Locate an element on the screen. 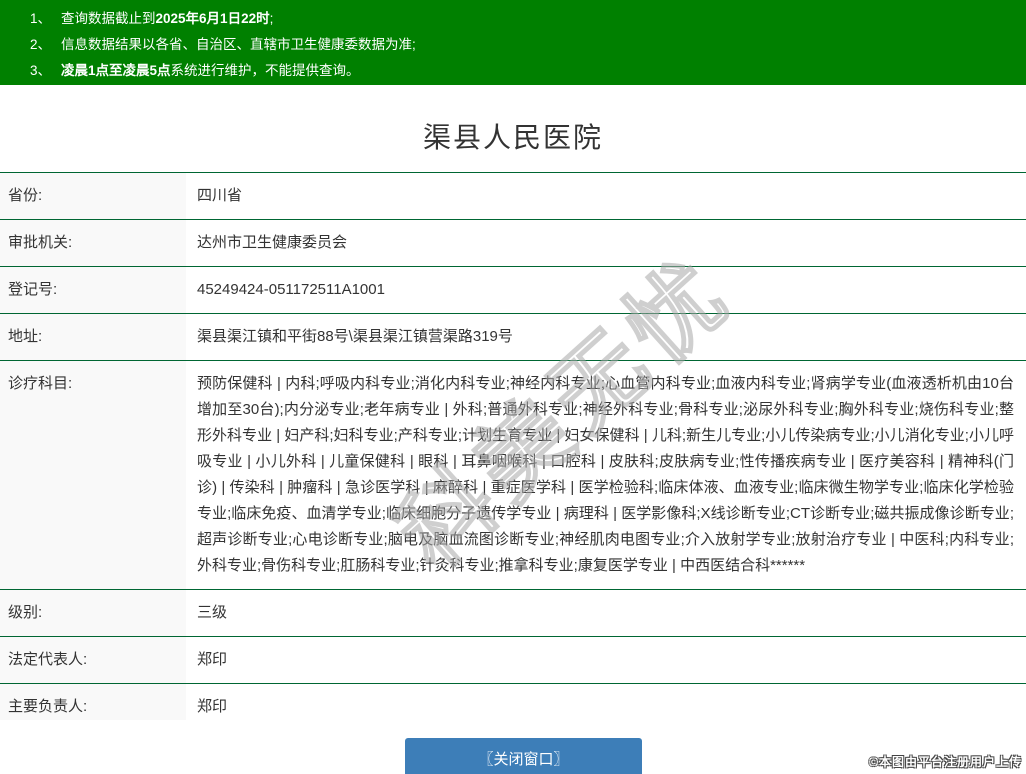 The width and height of the screenshot is (1026, 774). table-row-address: 地址: 渠县渠江镇和平街88号\渠县渠江镇营渠路319号 is located at coordinates (513, 337).